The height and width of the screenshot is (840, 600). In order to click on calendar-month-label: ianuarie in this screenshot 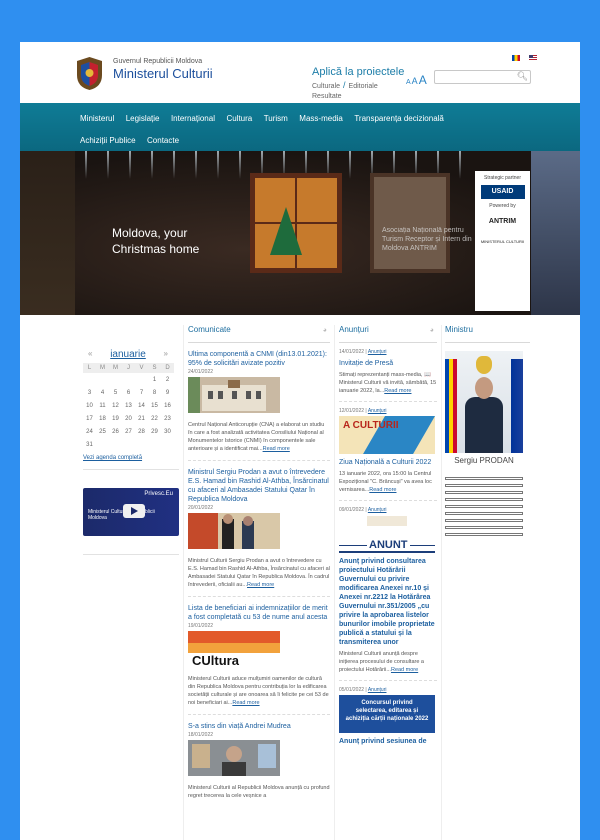, I will do `click(128, 354)`.